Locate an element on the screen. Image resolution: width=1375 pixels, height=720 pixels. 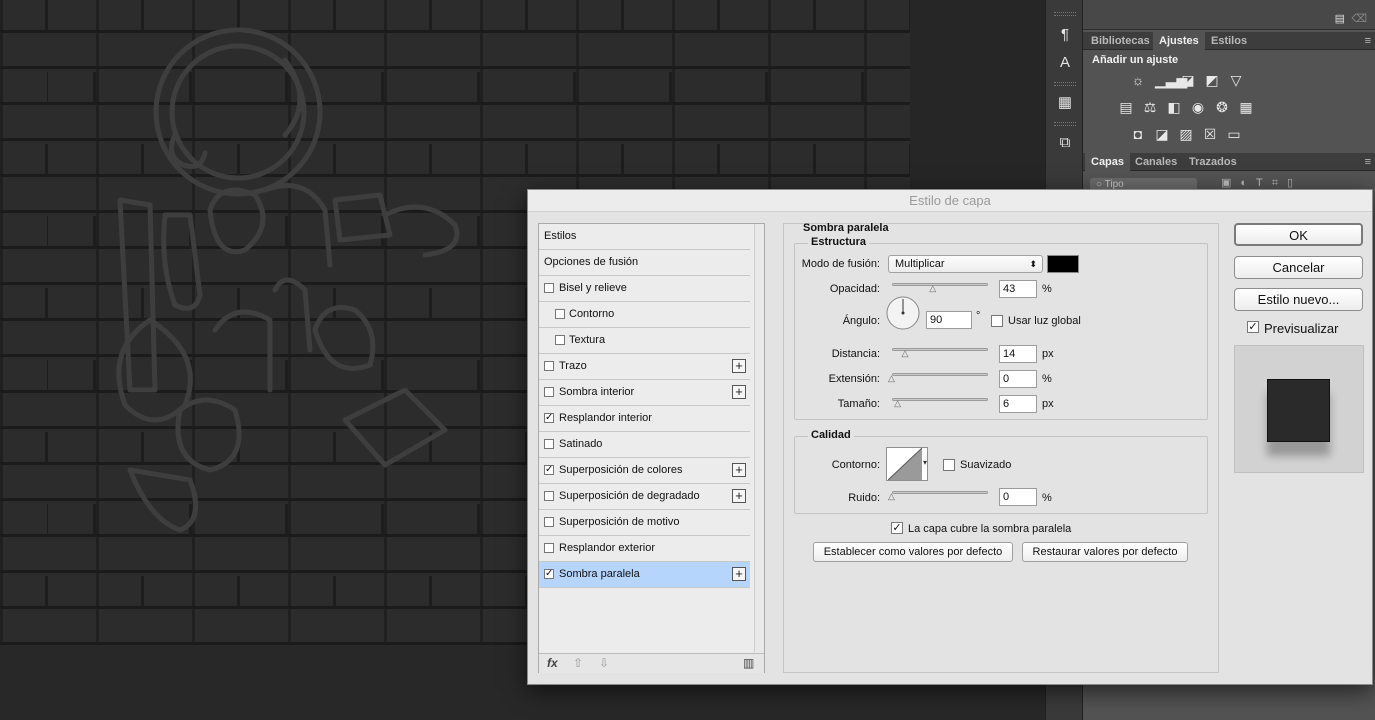
global-light-checkbox is located at coordinates (997, 321).